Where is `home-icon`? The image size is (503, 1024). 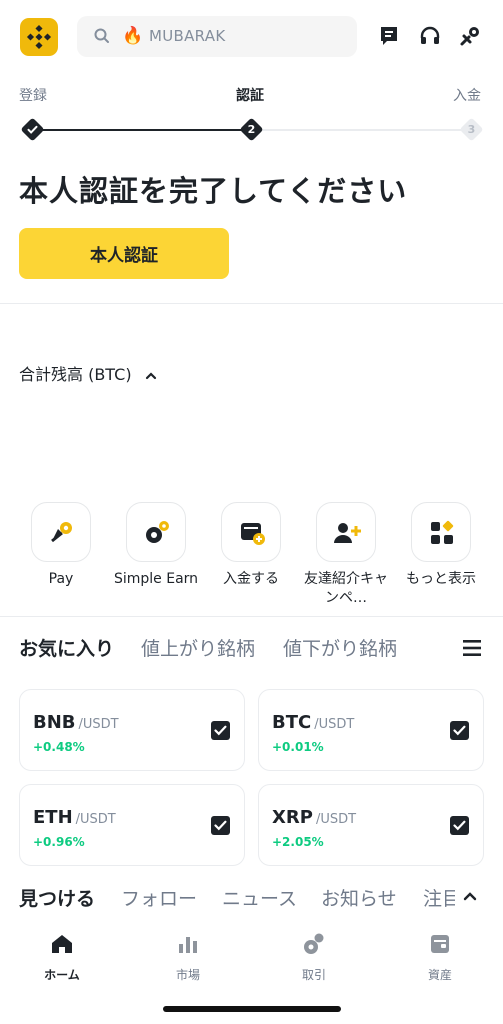 home-icon is located at coordinates (62, 944).